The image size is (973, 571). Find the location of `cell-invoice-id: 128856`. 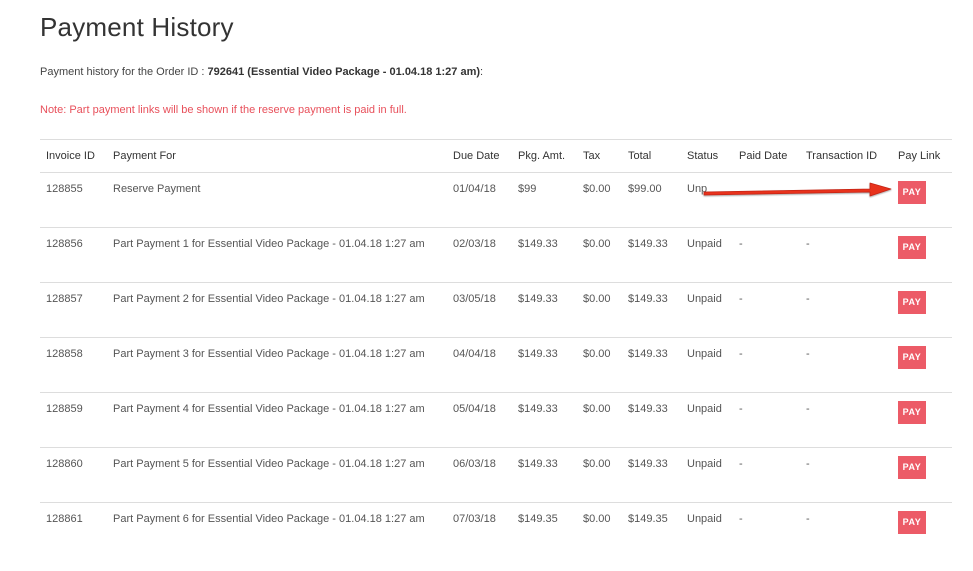

cell-invoice-id: 128856 is located at coordinates (73, 255).